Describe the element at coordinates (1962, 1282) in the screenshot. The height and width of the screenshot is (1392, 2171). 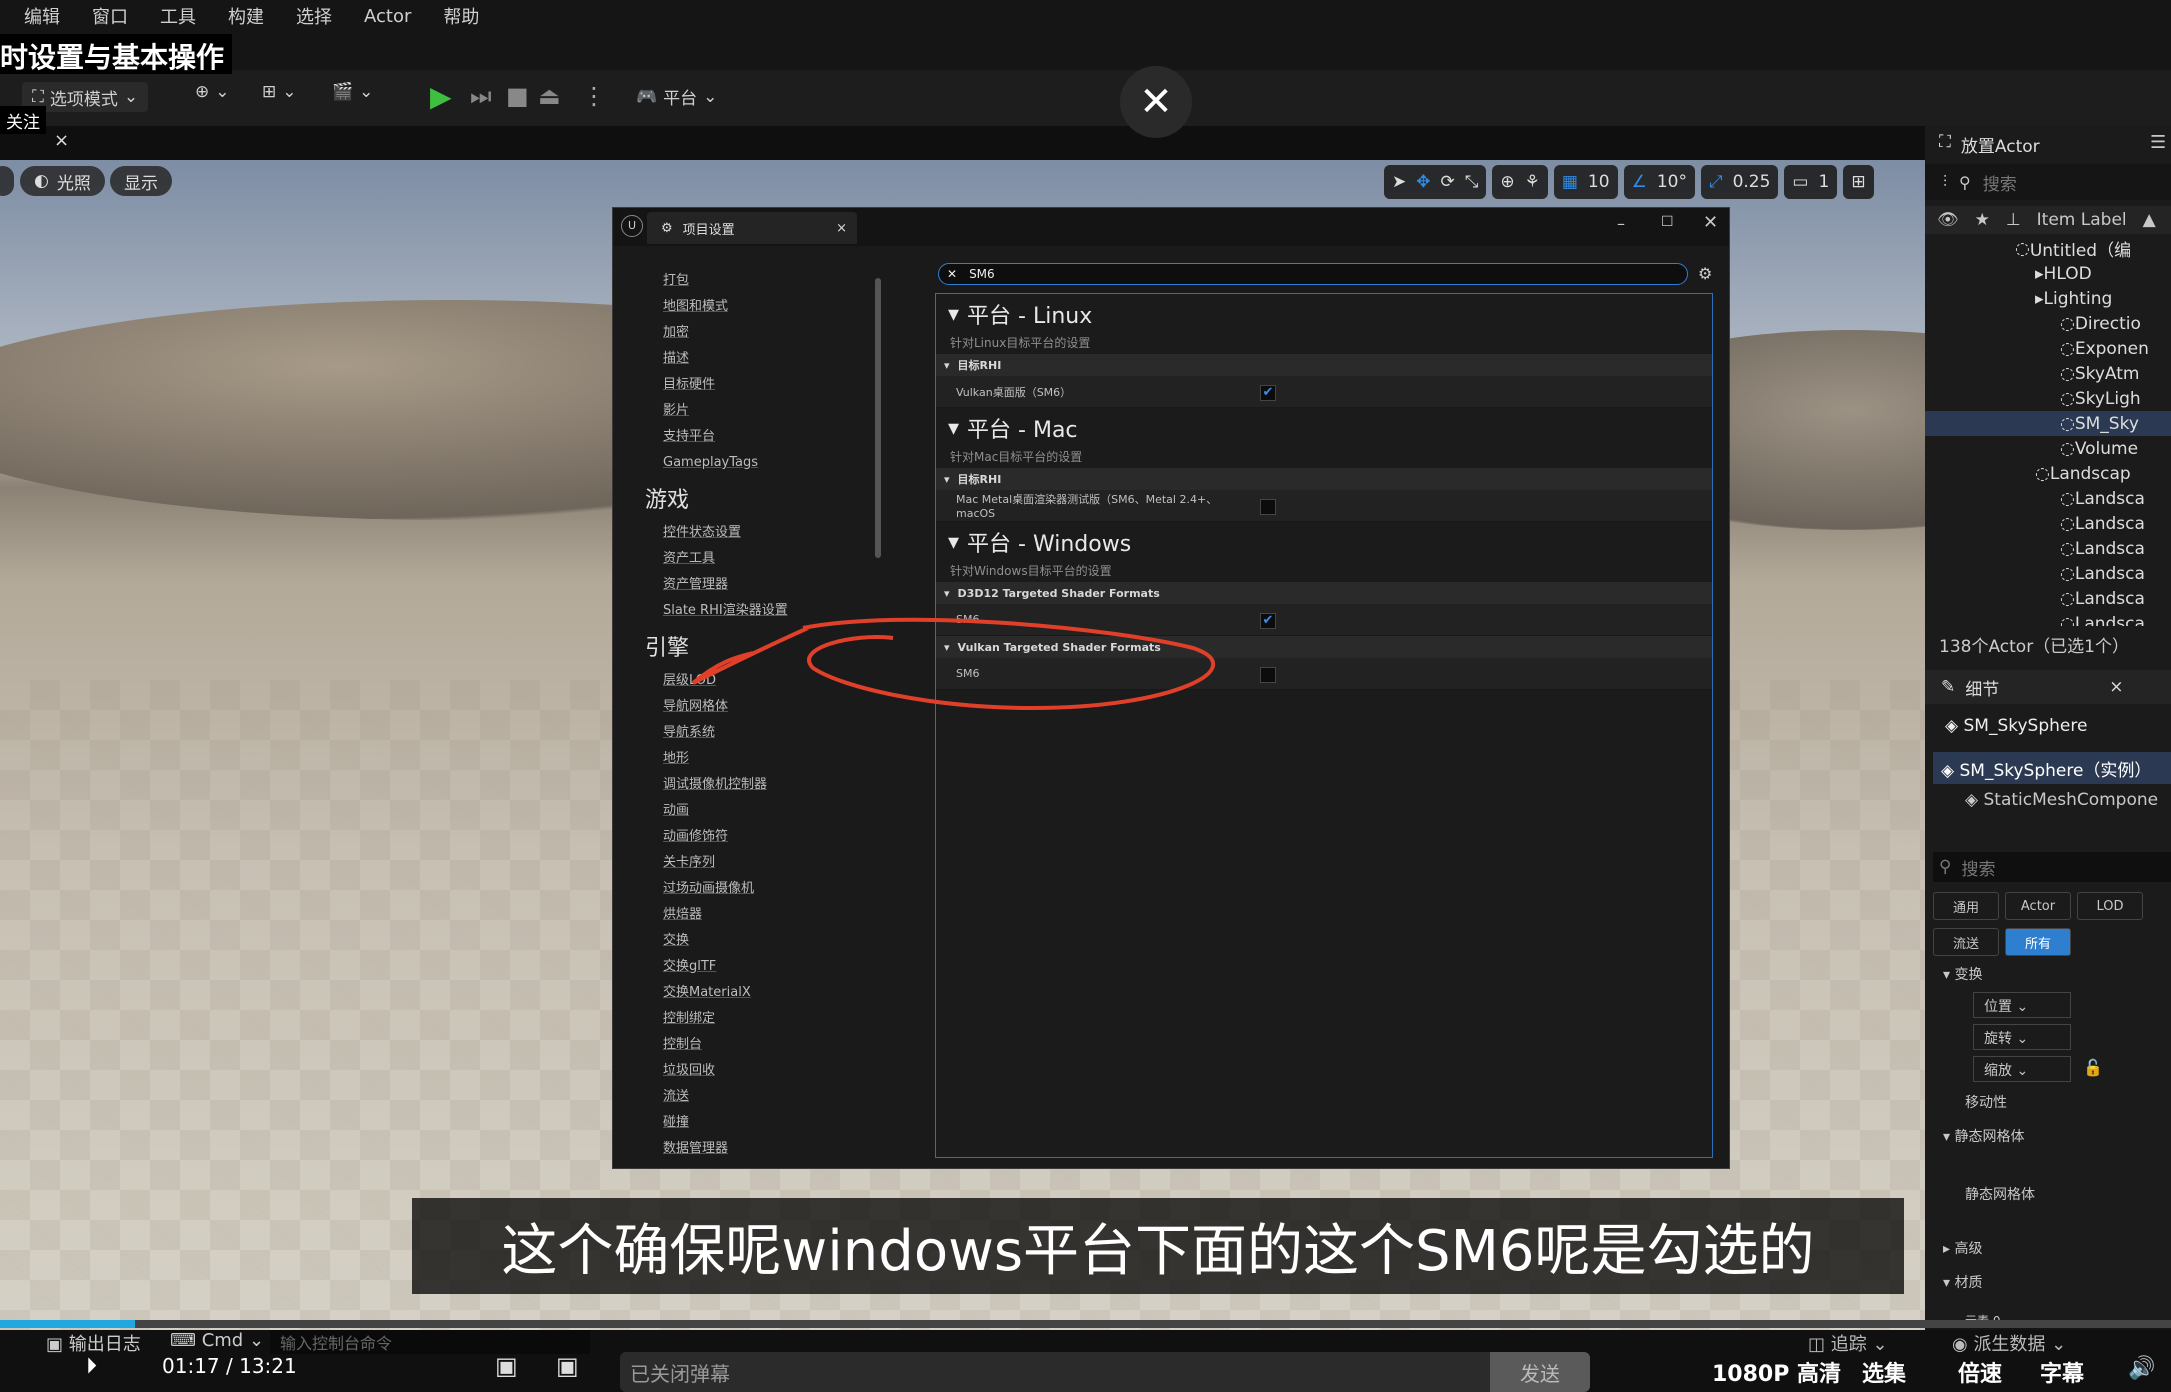
I see `section-materials: ▾ 材质` at that location.